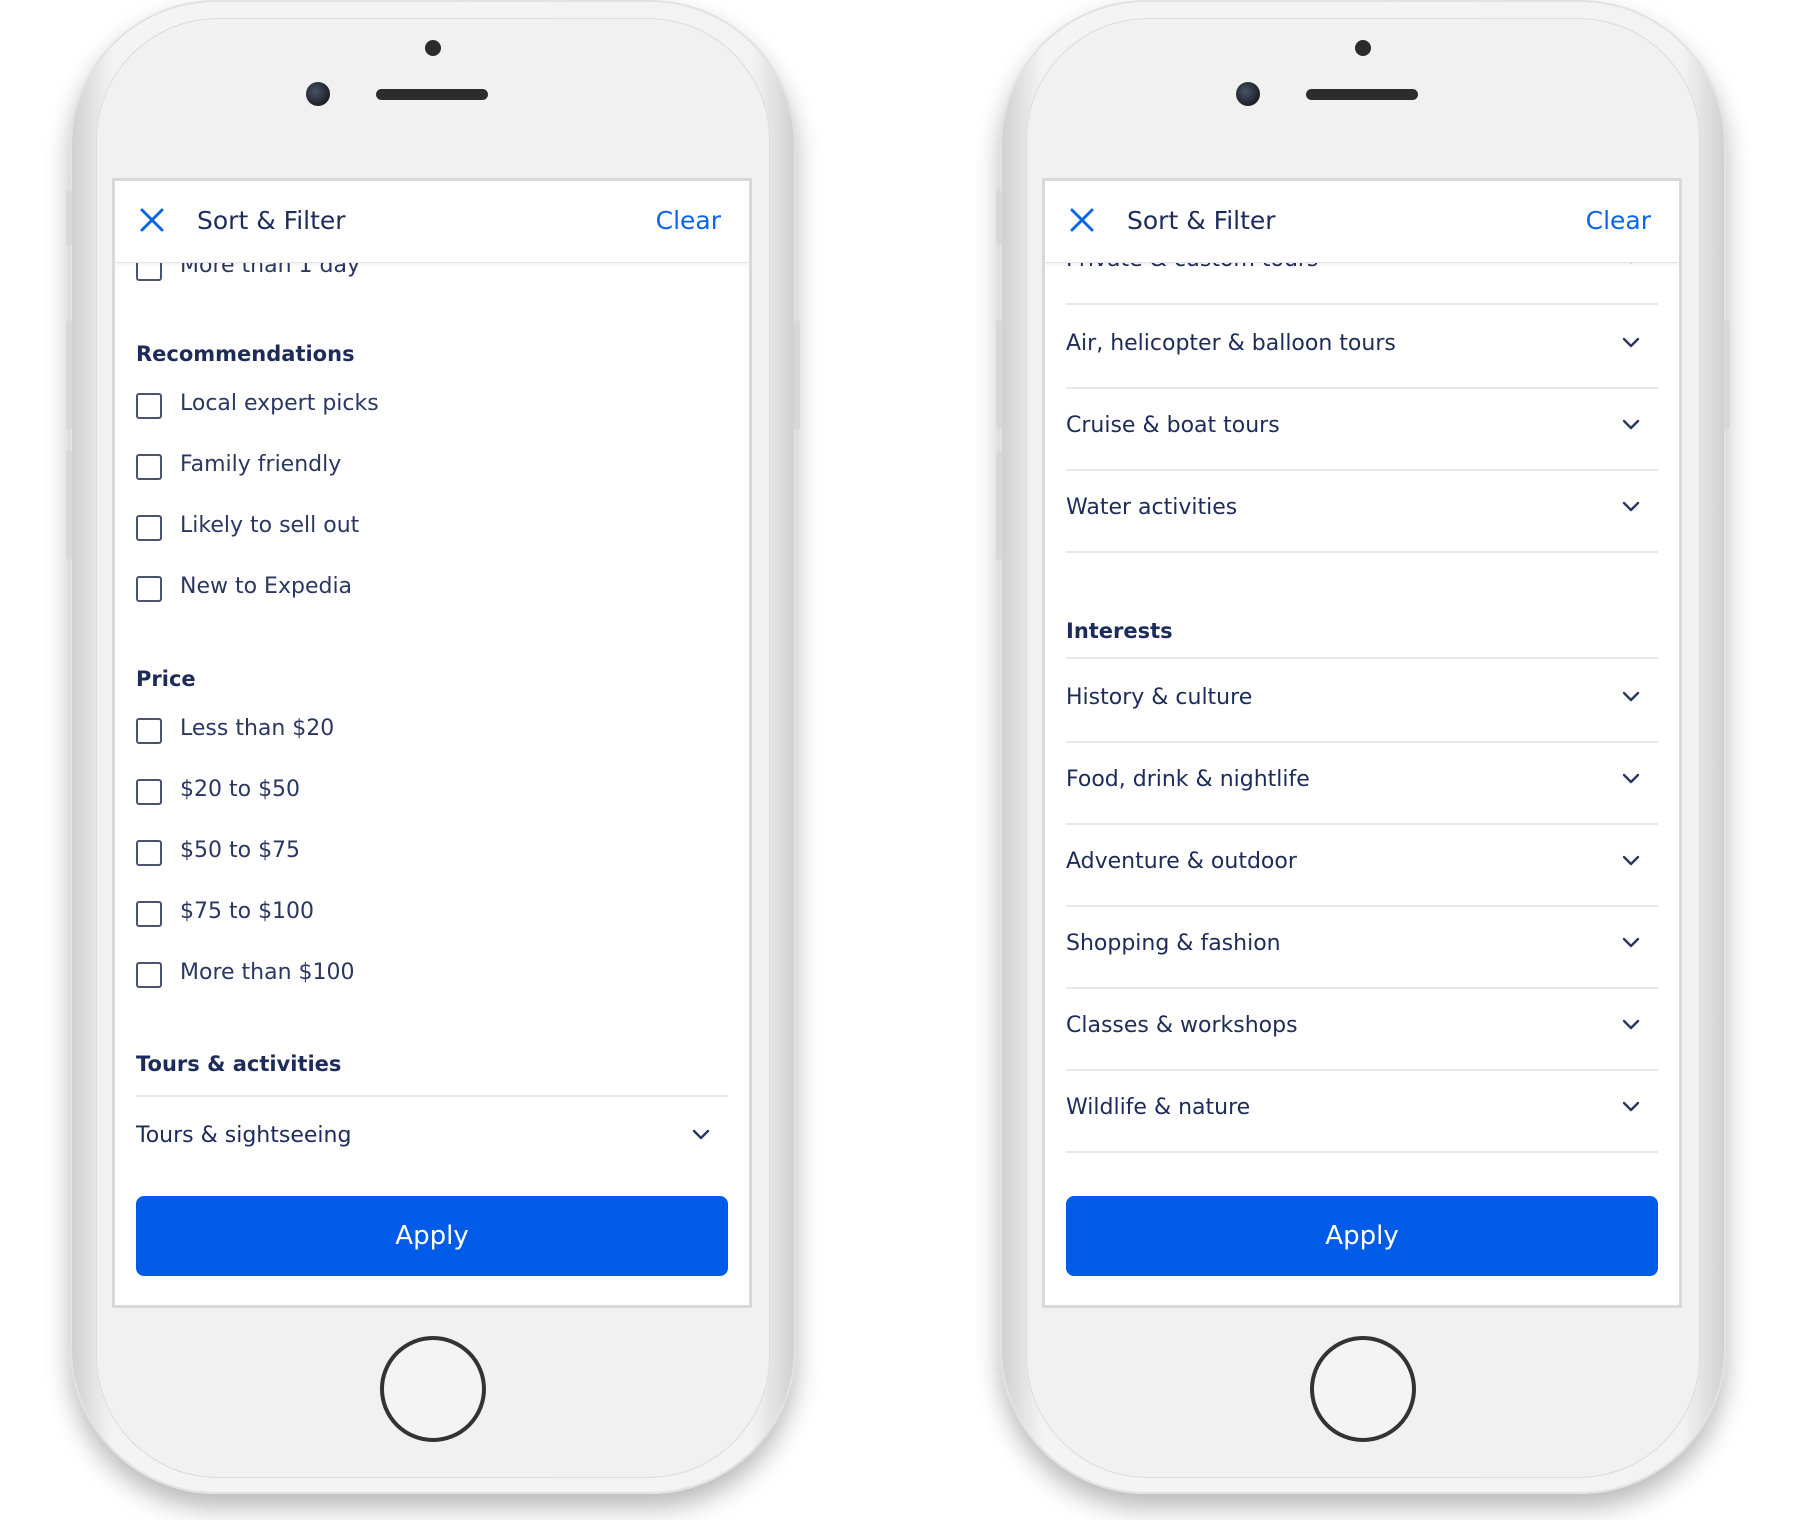 Image resolution: width=1800 pixels, height=1520 pixels. Describe the element at coordinates (247, 911) in the screenshot. I see `checkbox-label: $75 to $100` at that location.